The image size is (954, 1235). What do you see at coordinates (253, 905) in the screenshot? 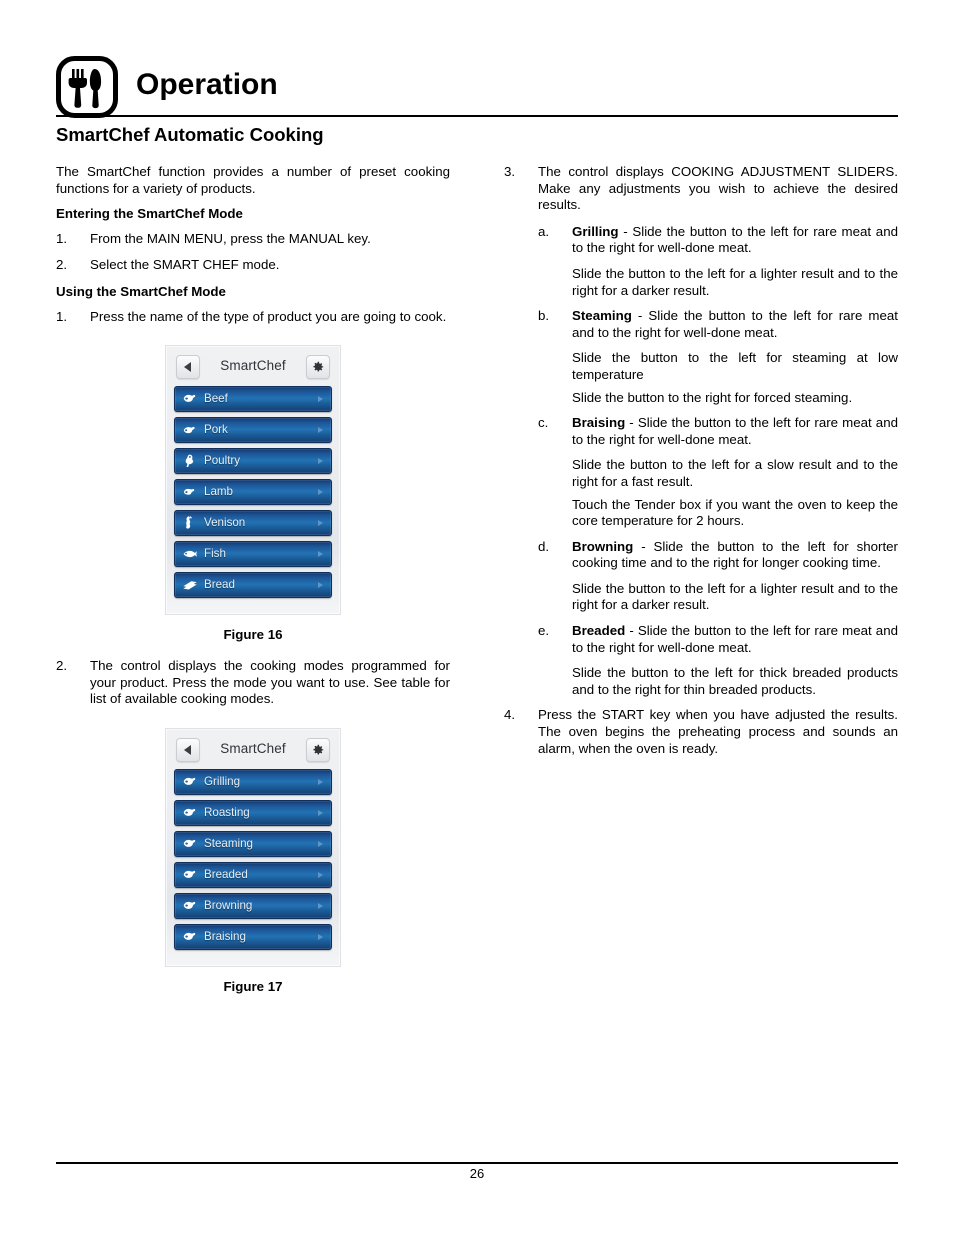
I see `menu-item-browning: Browning` at bounding box center [253, 905].